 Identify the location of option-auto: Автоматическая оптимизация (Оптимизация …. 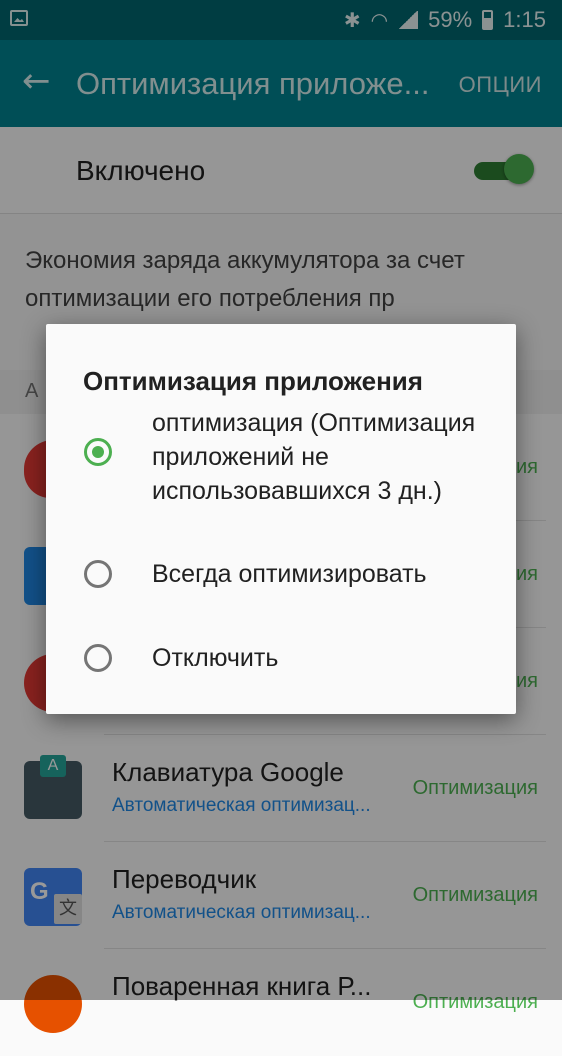
(281, 461).